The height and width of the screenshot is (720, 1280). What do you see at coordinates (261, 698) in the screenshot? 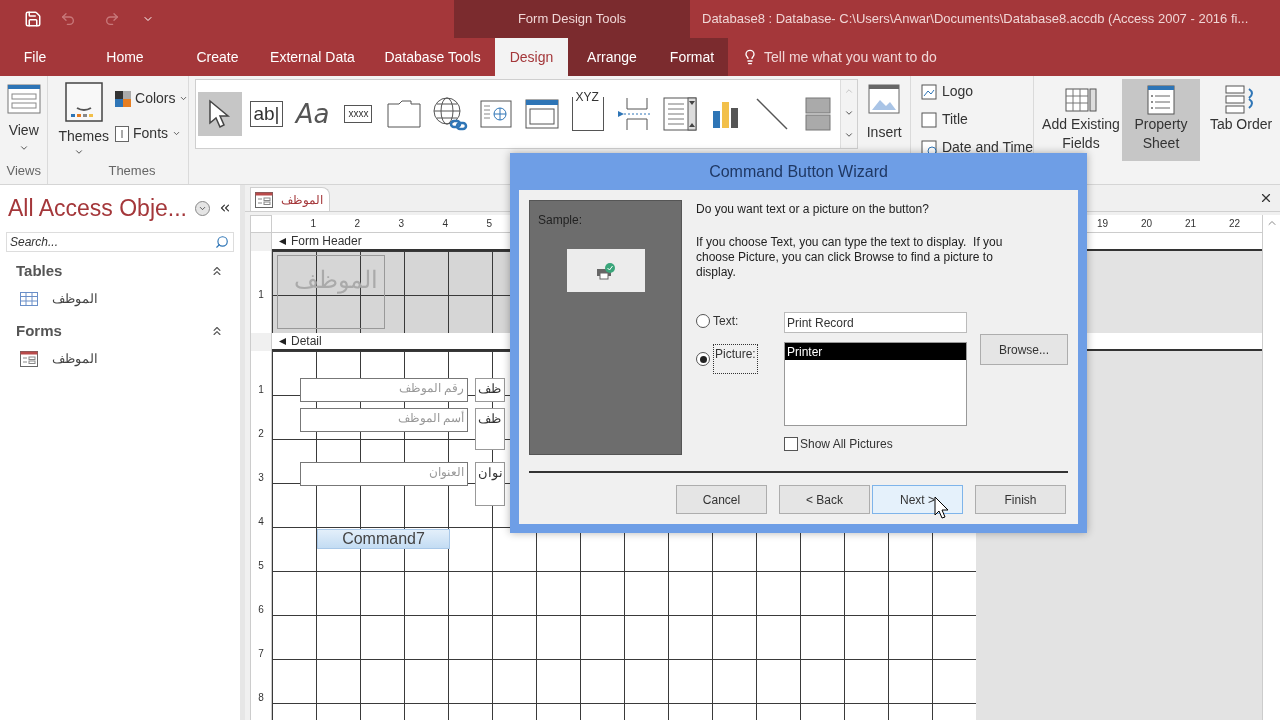
I see `ruler-number: 8` at bounding box center [261, 698].